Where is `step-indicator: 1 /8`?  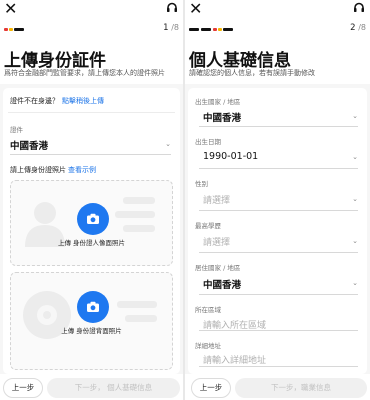 step-indicator: 1 /8 is located at coordinates (171, 28).